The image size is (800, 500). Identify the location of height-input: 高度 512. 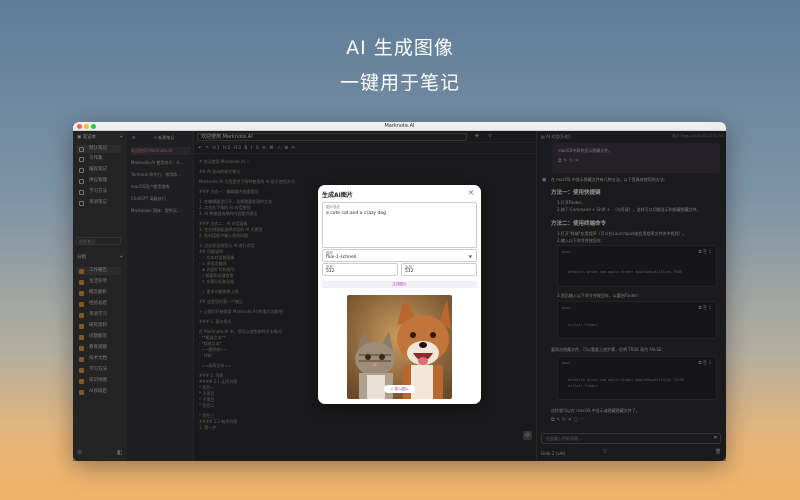
(439, 269).